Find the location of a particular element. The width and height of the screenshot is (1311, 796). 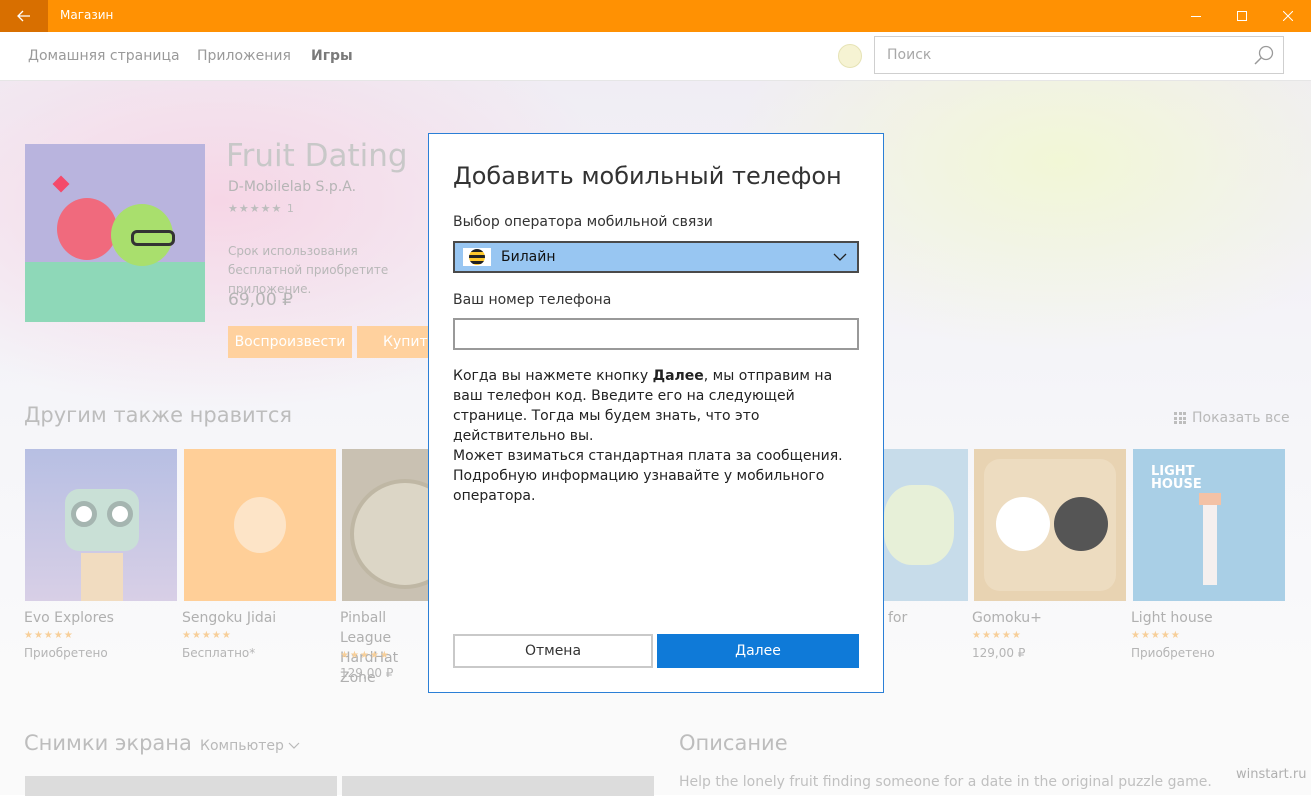

title-bar: Магазин is located at coordinates (655, 16).